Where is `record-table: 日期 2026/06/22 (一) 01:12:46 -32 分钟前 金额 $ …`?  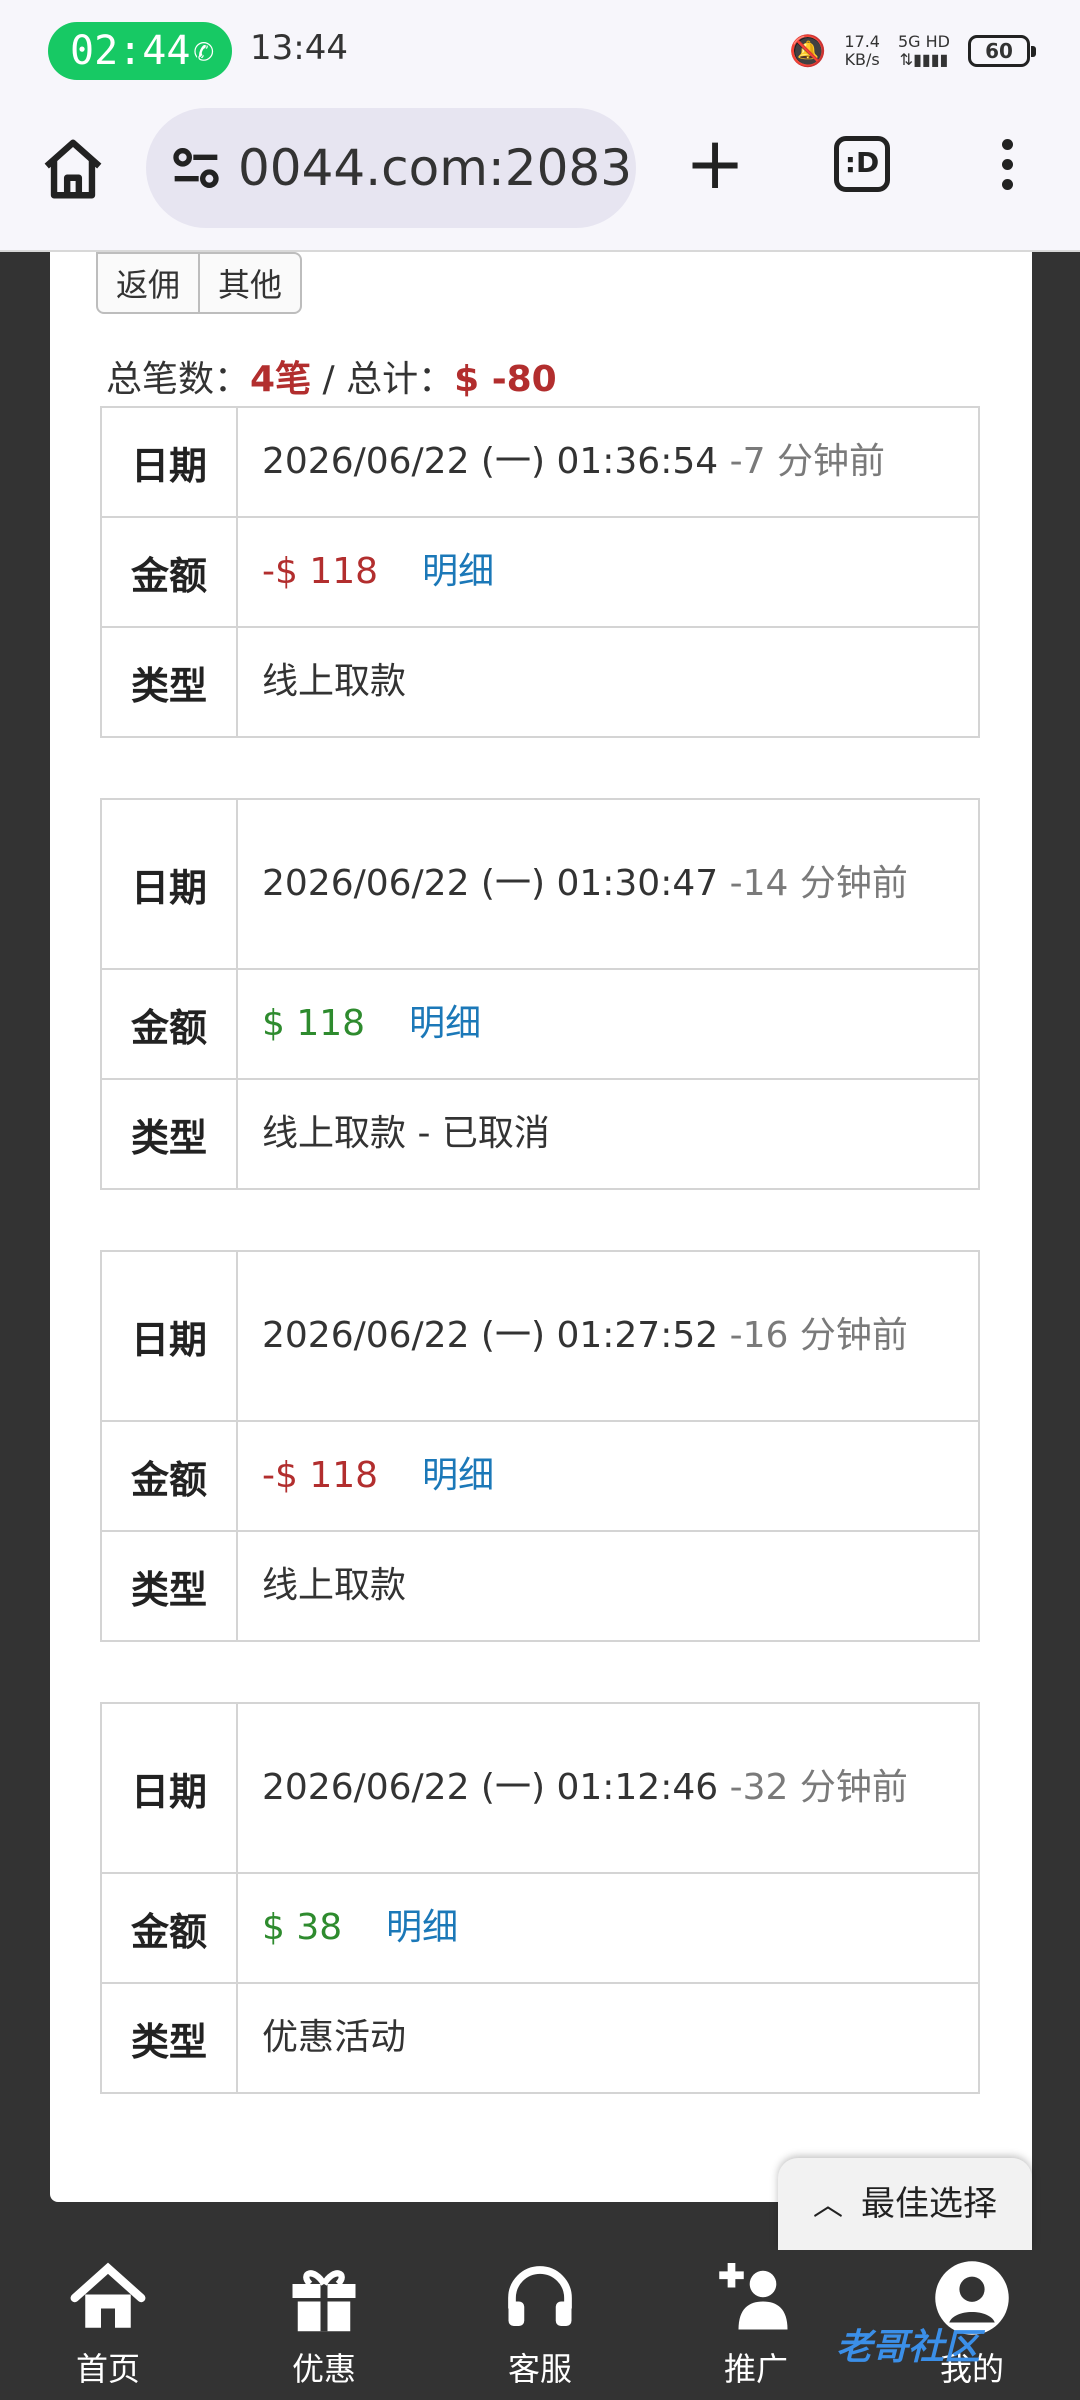 record-table: 日期 2026/06/22 (一) 01:12:46 -32 分钟前 金额 $ … is located at coordinates (540, 1898).